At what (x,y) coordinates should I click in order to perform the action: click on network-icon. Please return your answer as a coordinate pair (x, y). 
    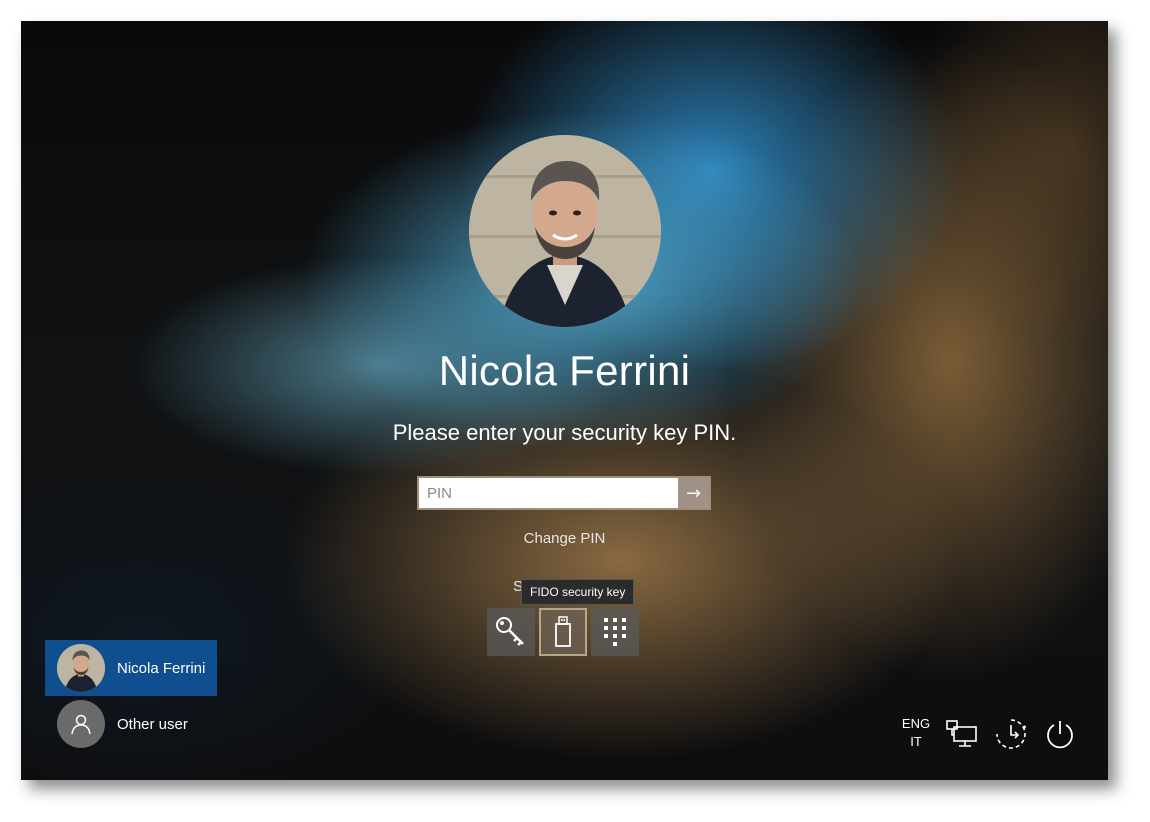
    Looking at the image, I should click on (961, 733).